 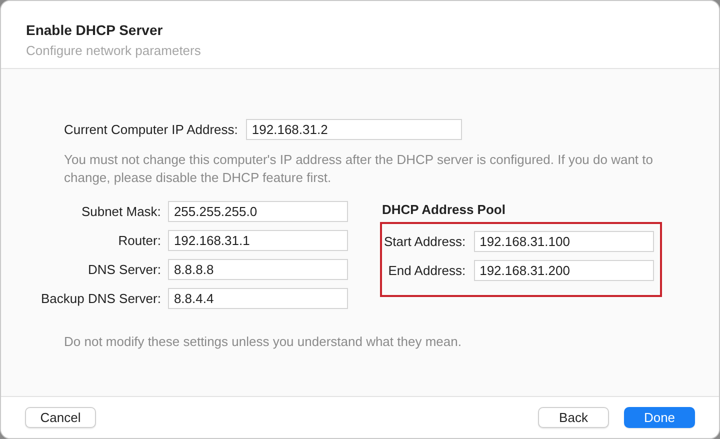 I want to click on input-field: 255.255.255.0, so click(x=258, y=211).